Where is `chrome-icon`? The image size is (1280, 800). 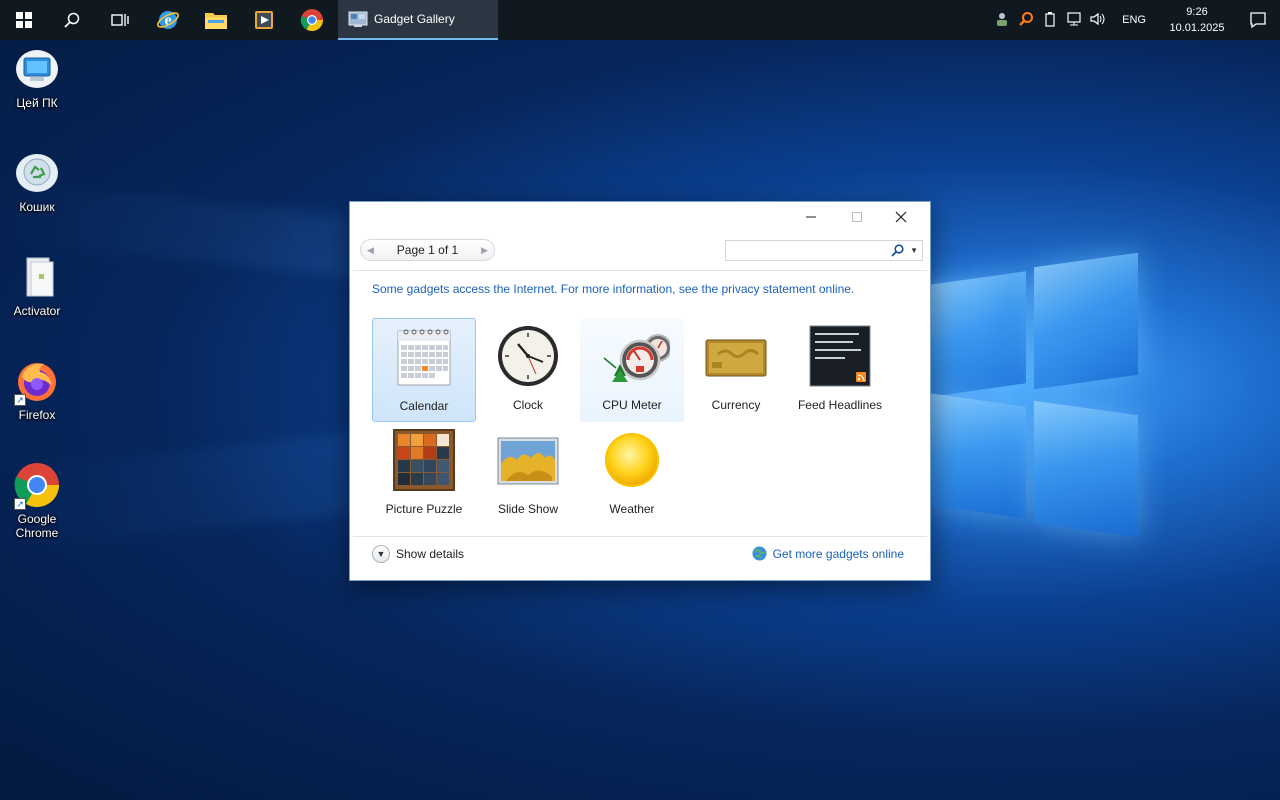 chrome-icon is located at coordinates (311, 20).